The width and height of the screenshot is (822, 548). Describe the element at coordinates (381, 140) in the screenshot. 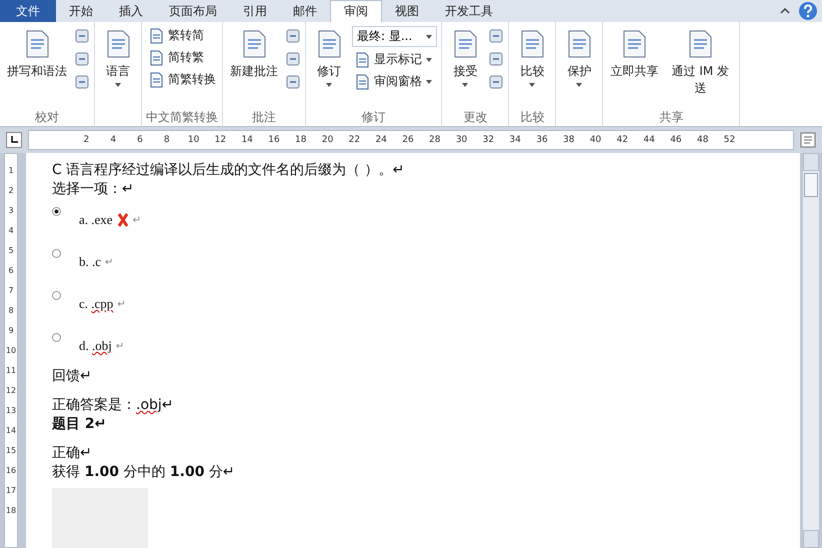

I see `ruler-number: 24` at that location.